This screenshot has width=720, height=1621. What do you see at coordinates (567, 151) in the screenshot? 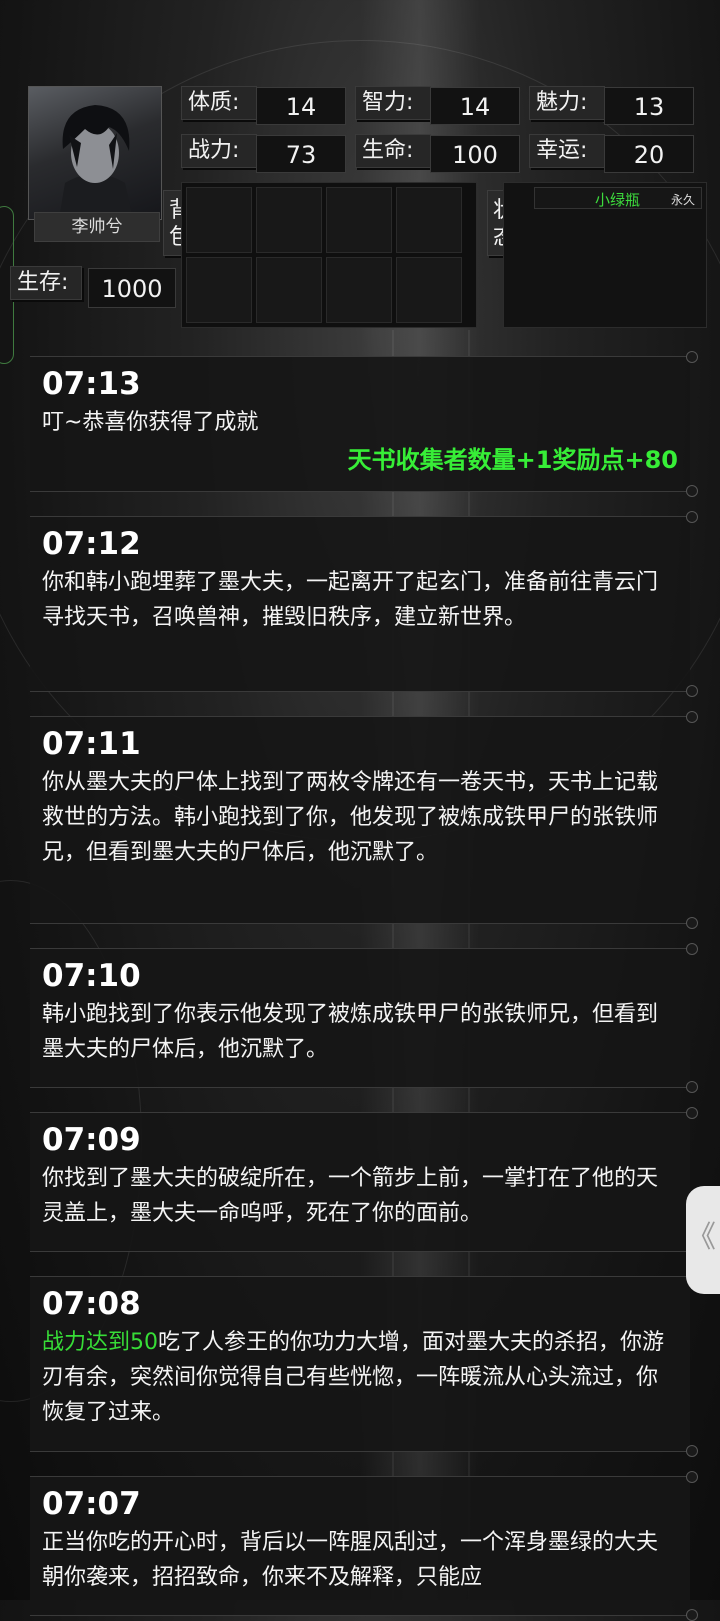
I see `stat-label-luck: 幸运:` at bounding box center [567, 151].